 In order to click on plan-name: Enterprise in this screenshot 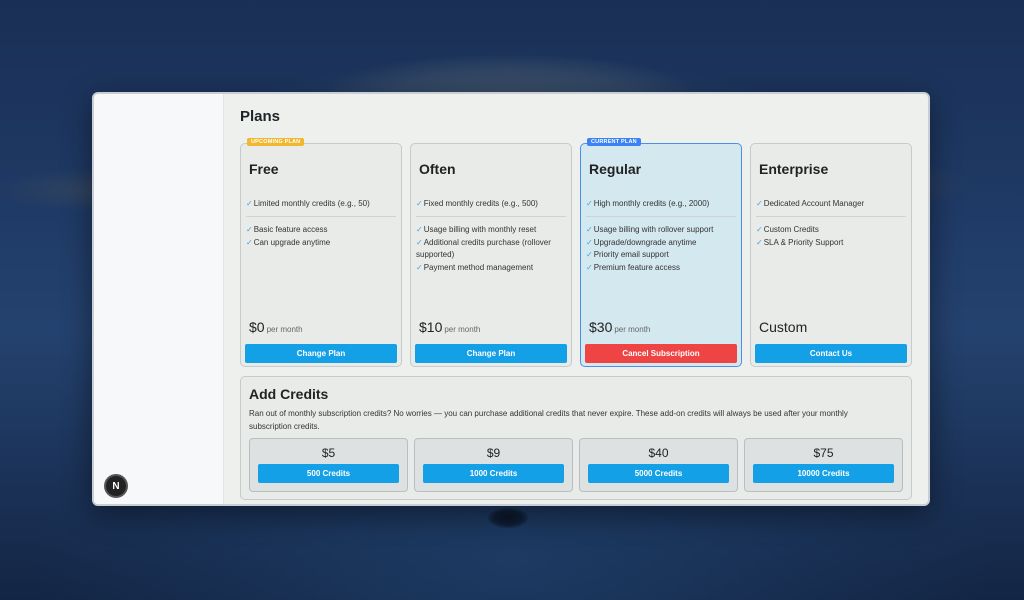, I will do `click(794, 169)`.